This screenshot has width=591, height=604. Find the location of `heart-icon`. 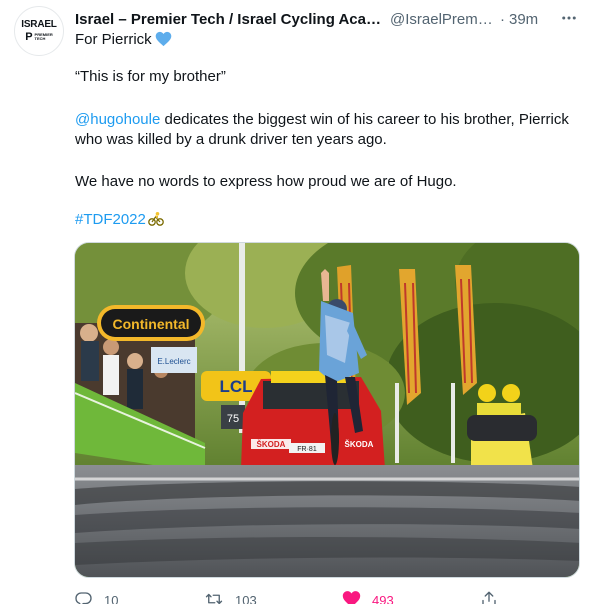

heart-icon is located at coordinates (351, 597).